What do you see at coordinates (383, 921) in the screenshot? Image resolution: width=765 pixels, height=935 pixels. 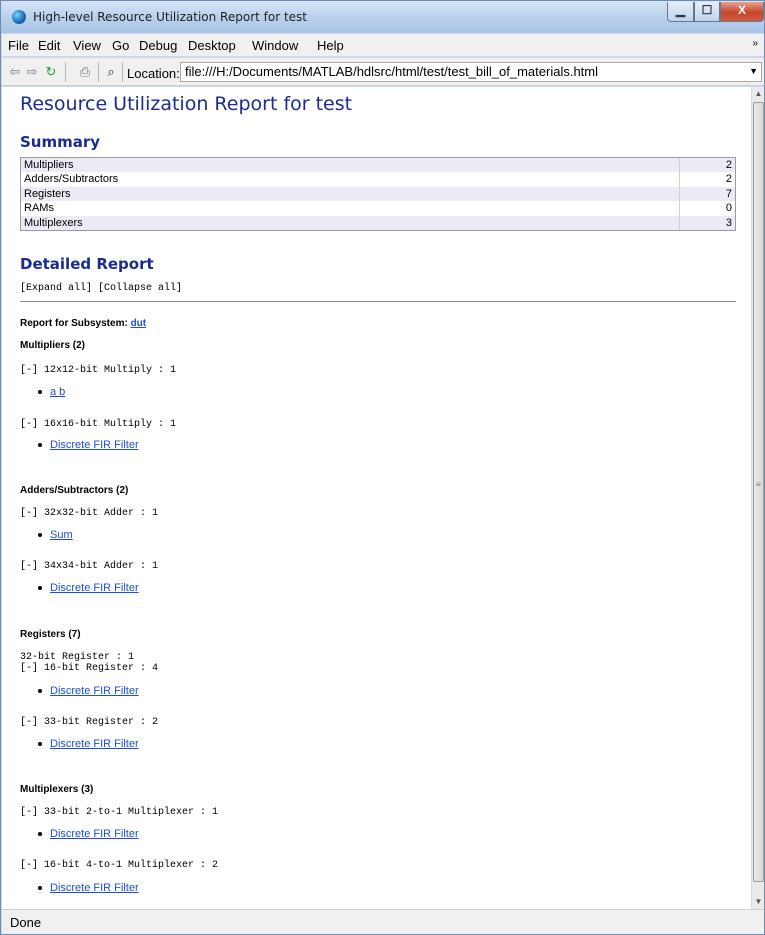 I see `status-bar: Done` at bounding box center [383, 921].